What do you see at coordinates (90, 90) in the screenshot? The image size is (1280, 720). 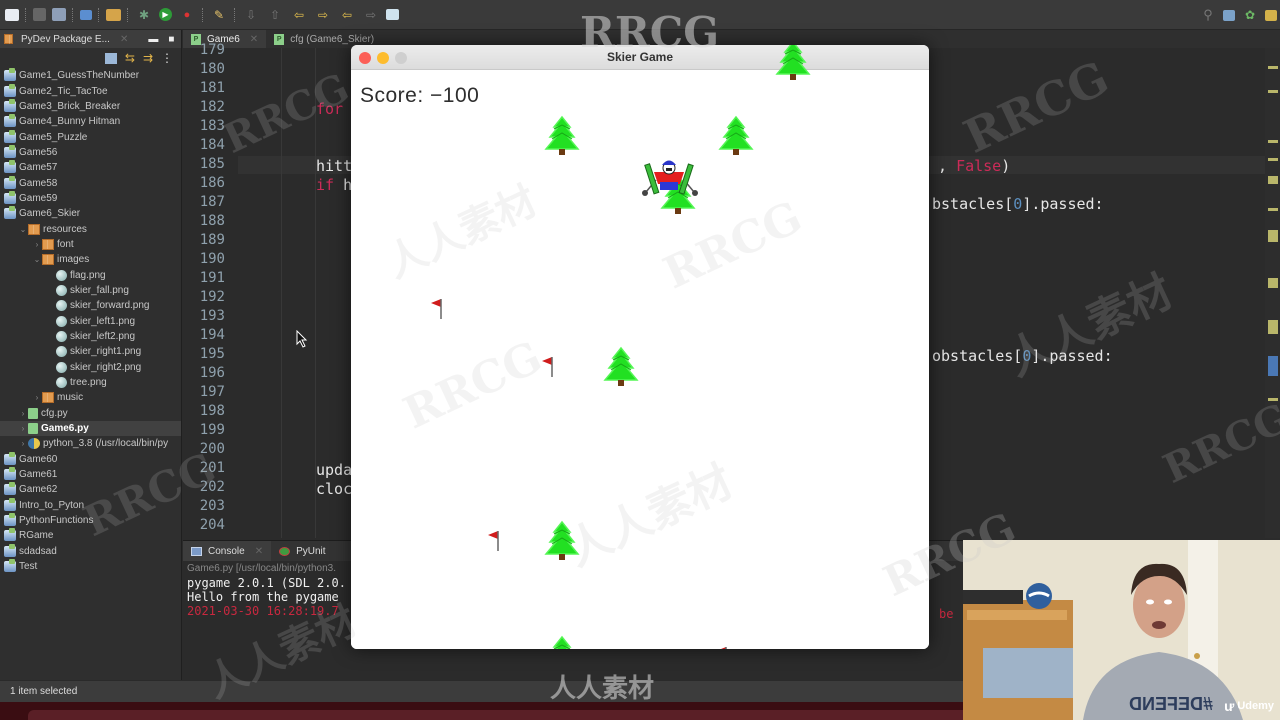 I see `tree-item: Game2_Tic_TacToe` at bounding box center [90, 90].